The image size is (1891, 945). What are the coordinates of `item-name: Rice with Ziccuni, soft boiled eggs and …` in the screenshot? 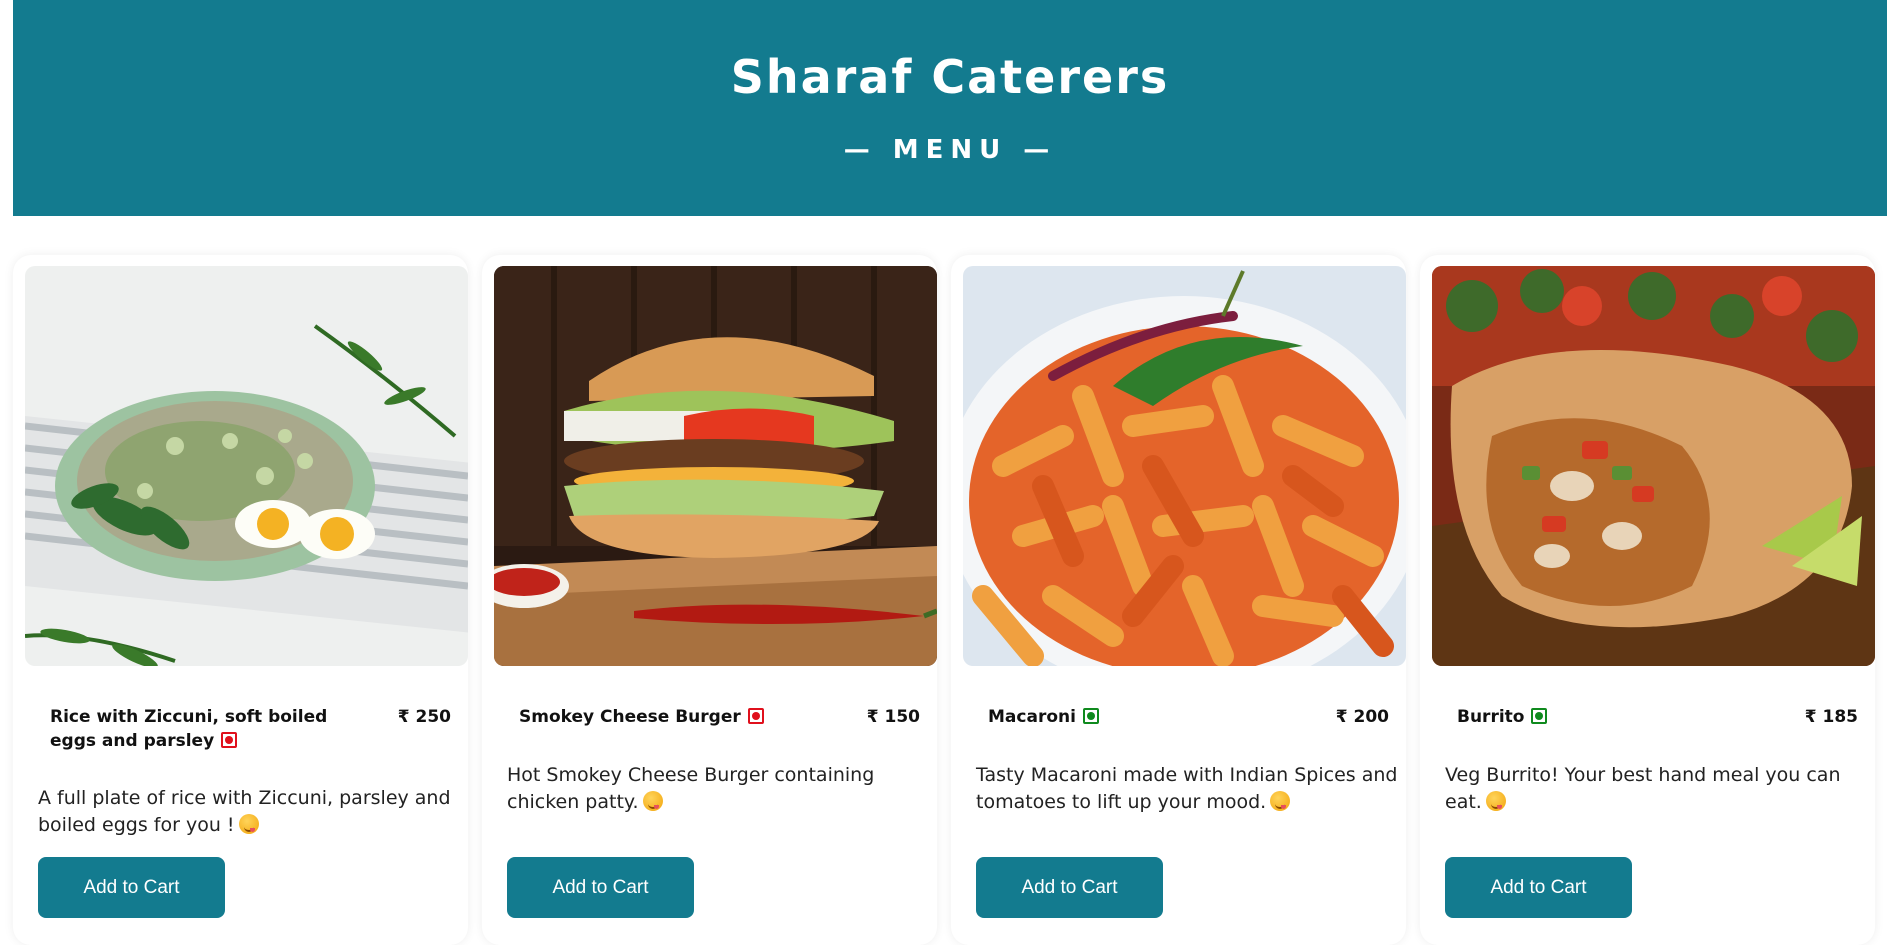 It's located at (189, 729).